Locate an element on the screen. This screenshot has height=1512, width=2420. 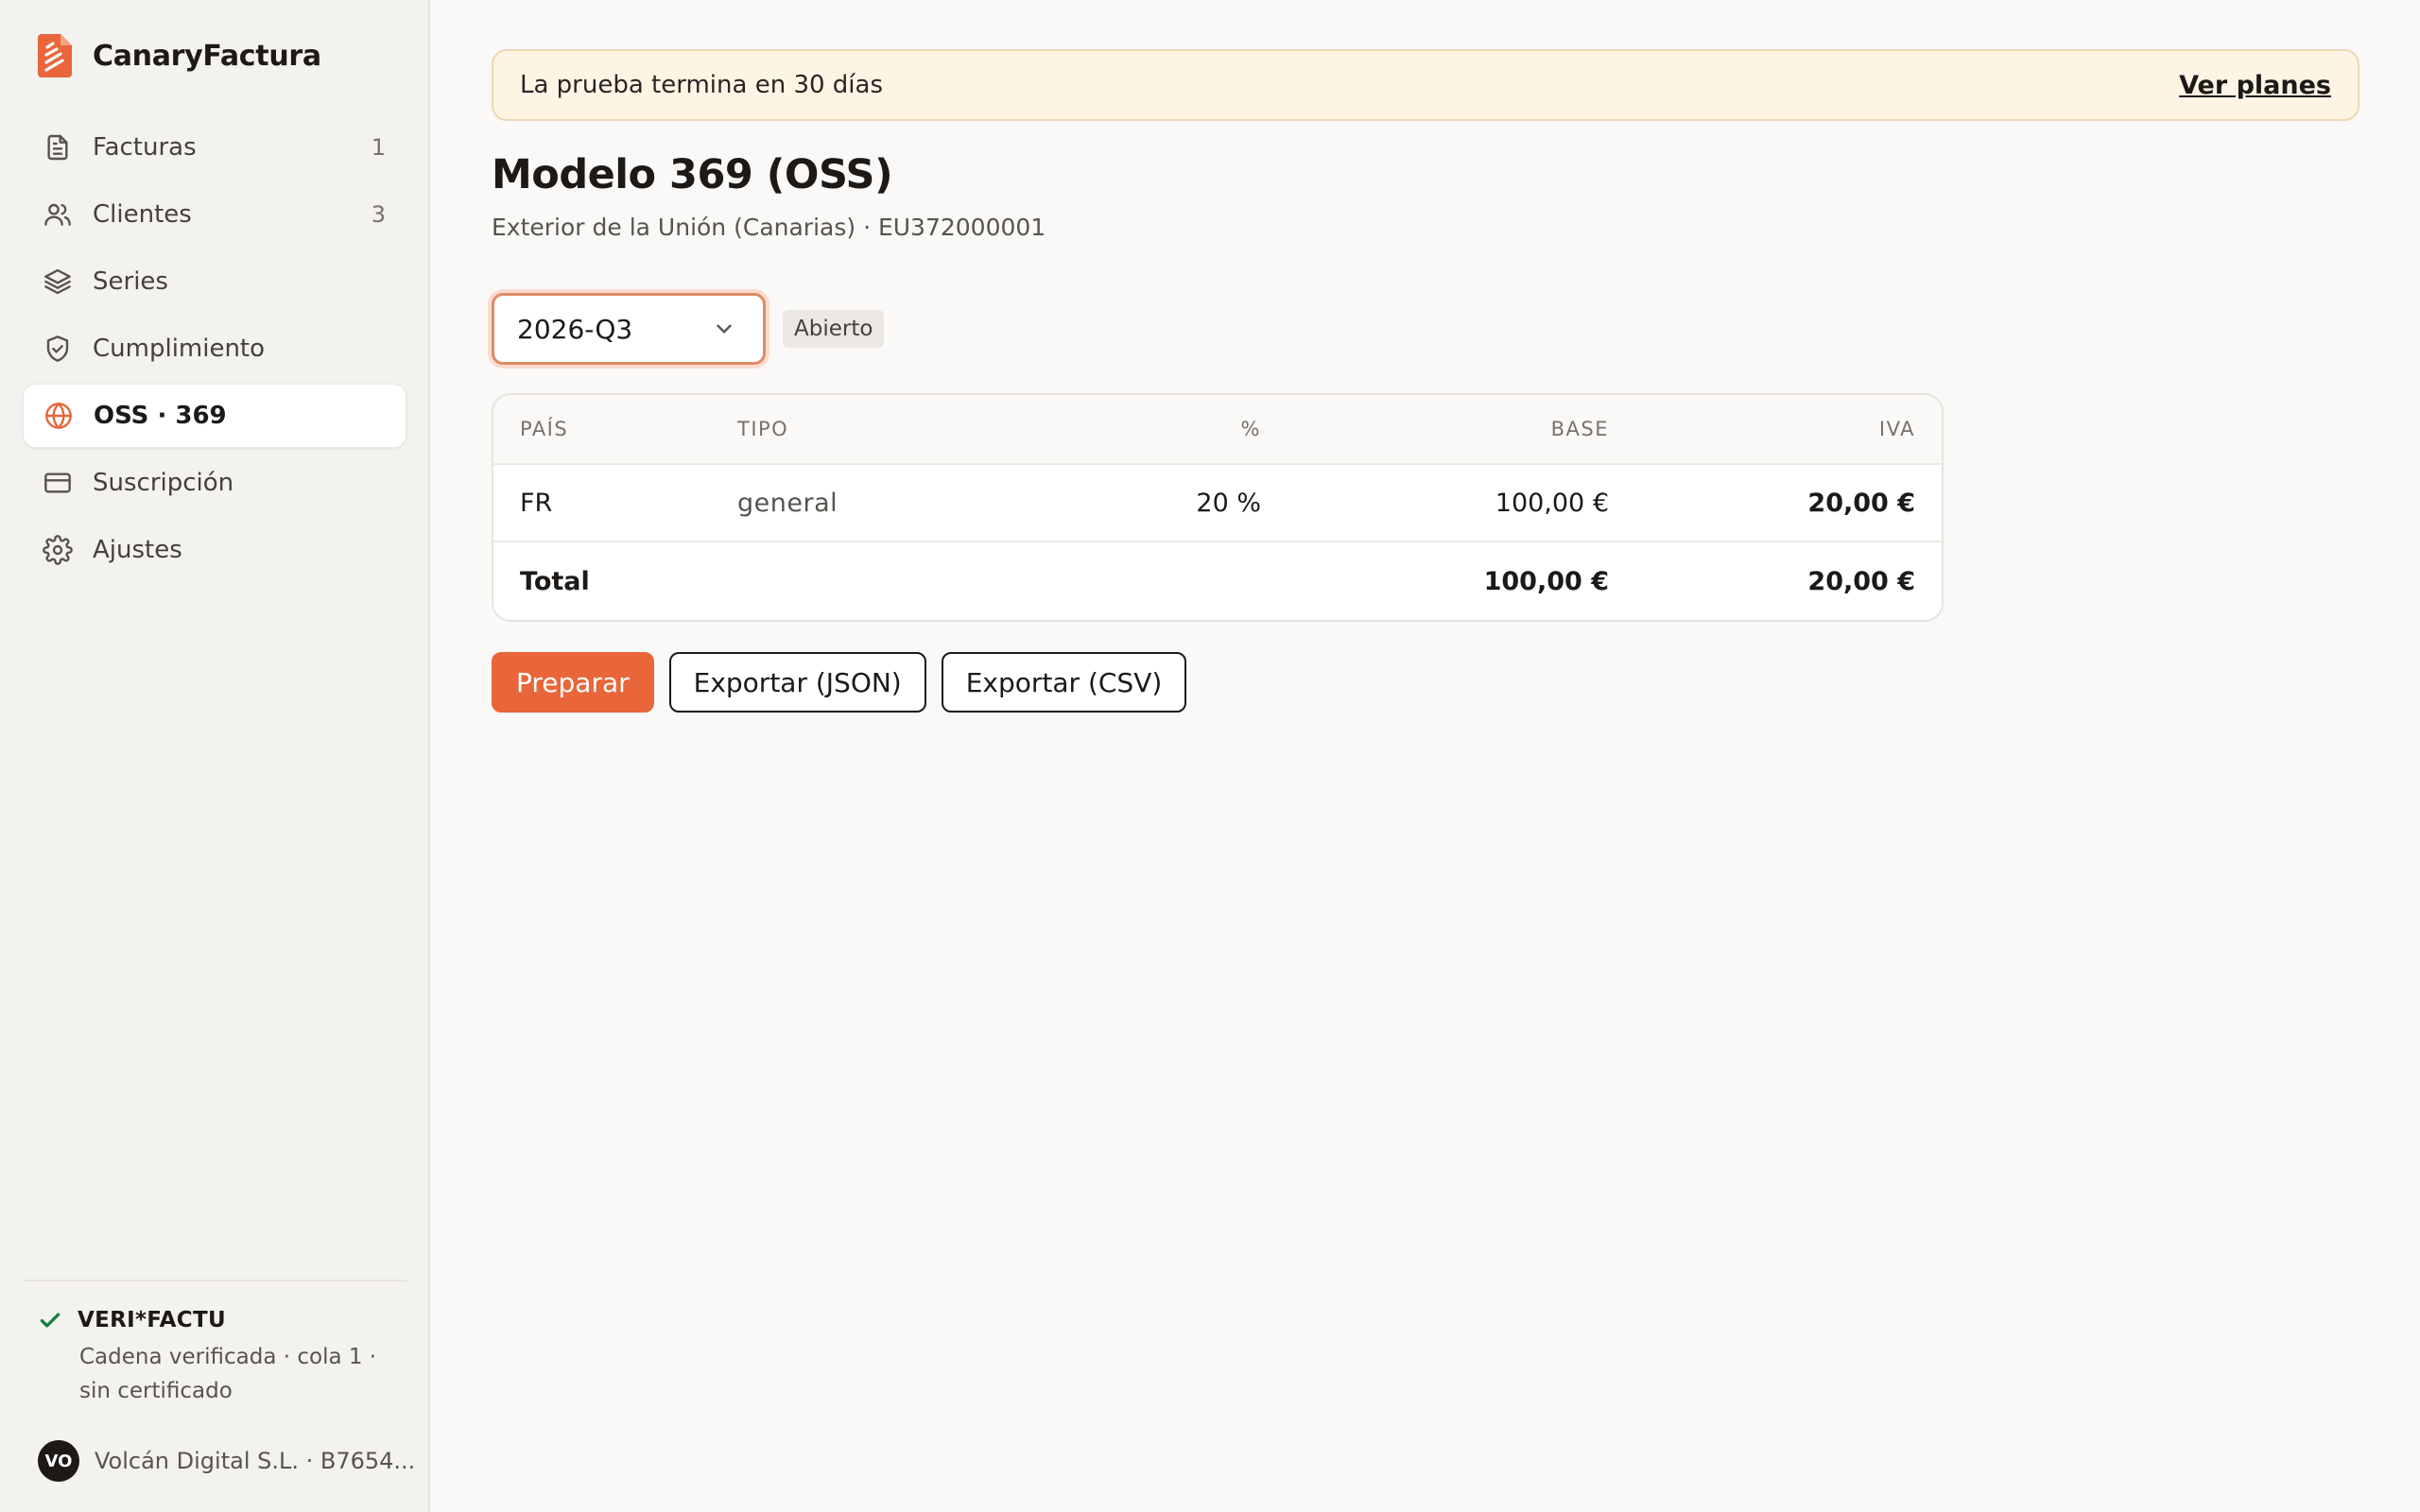
sidebar-item-label: Series is located at coordinates (130, 281).